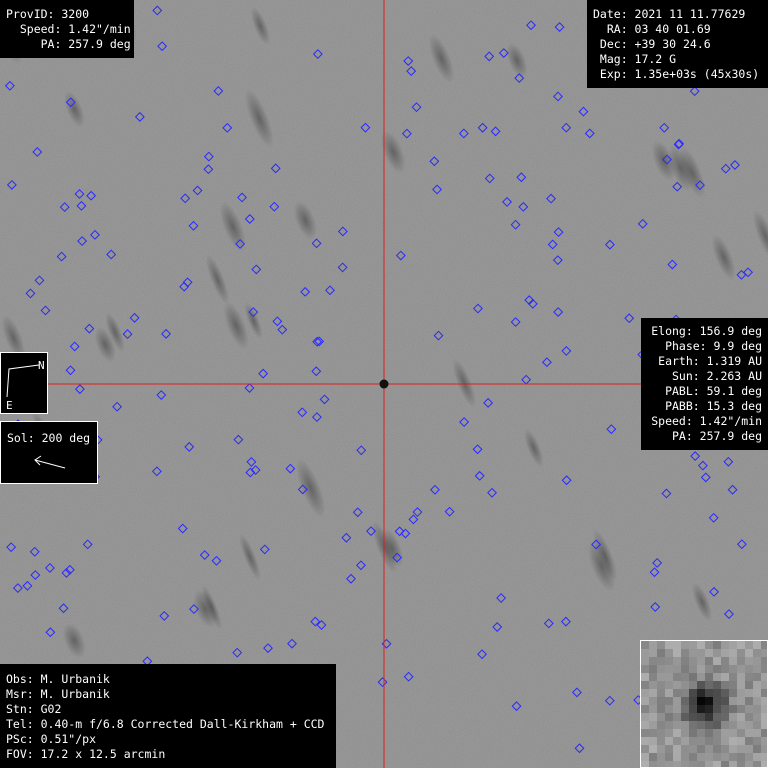 This screenshot has height=768, width=768. I want to click on obs-text: Obs: M. Urbanik, so click(58, 679).